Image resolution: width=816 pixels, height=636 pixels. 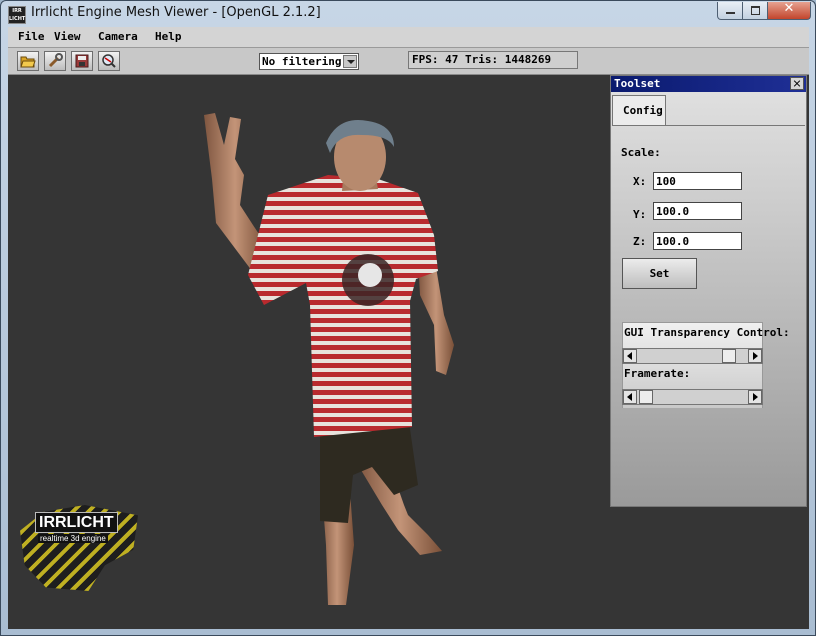 I want to click on settings-button, so click(x=55, y=61).